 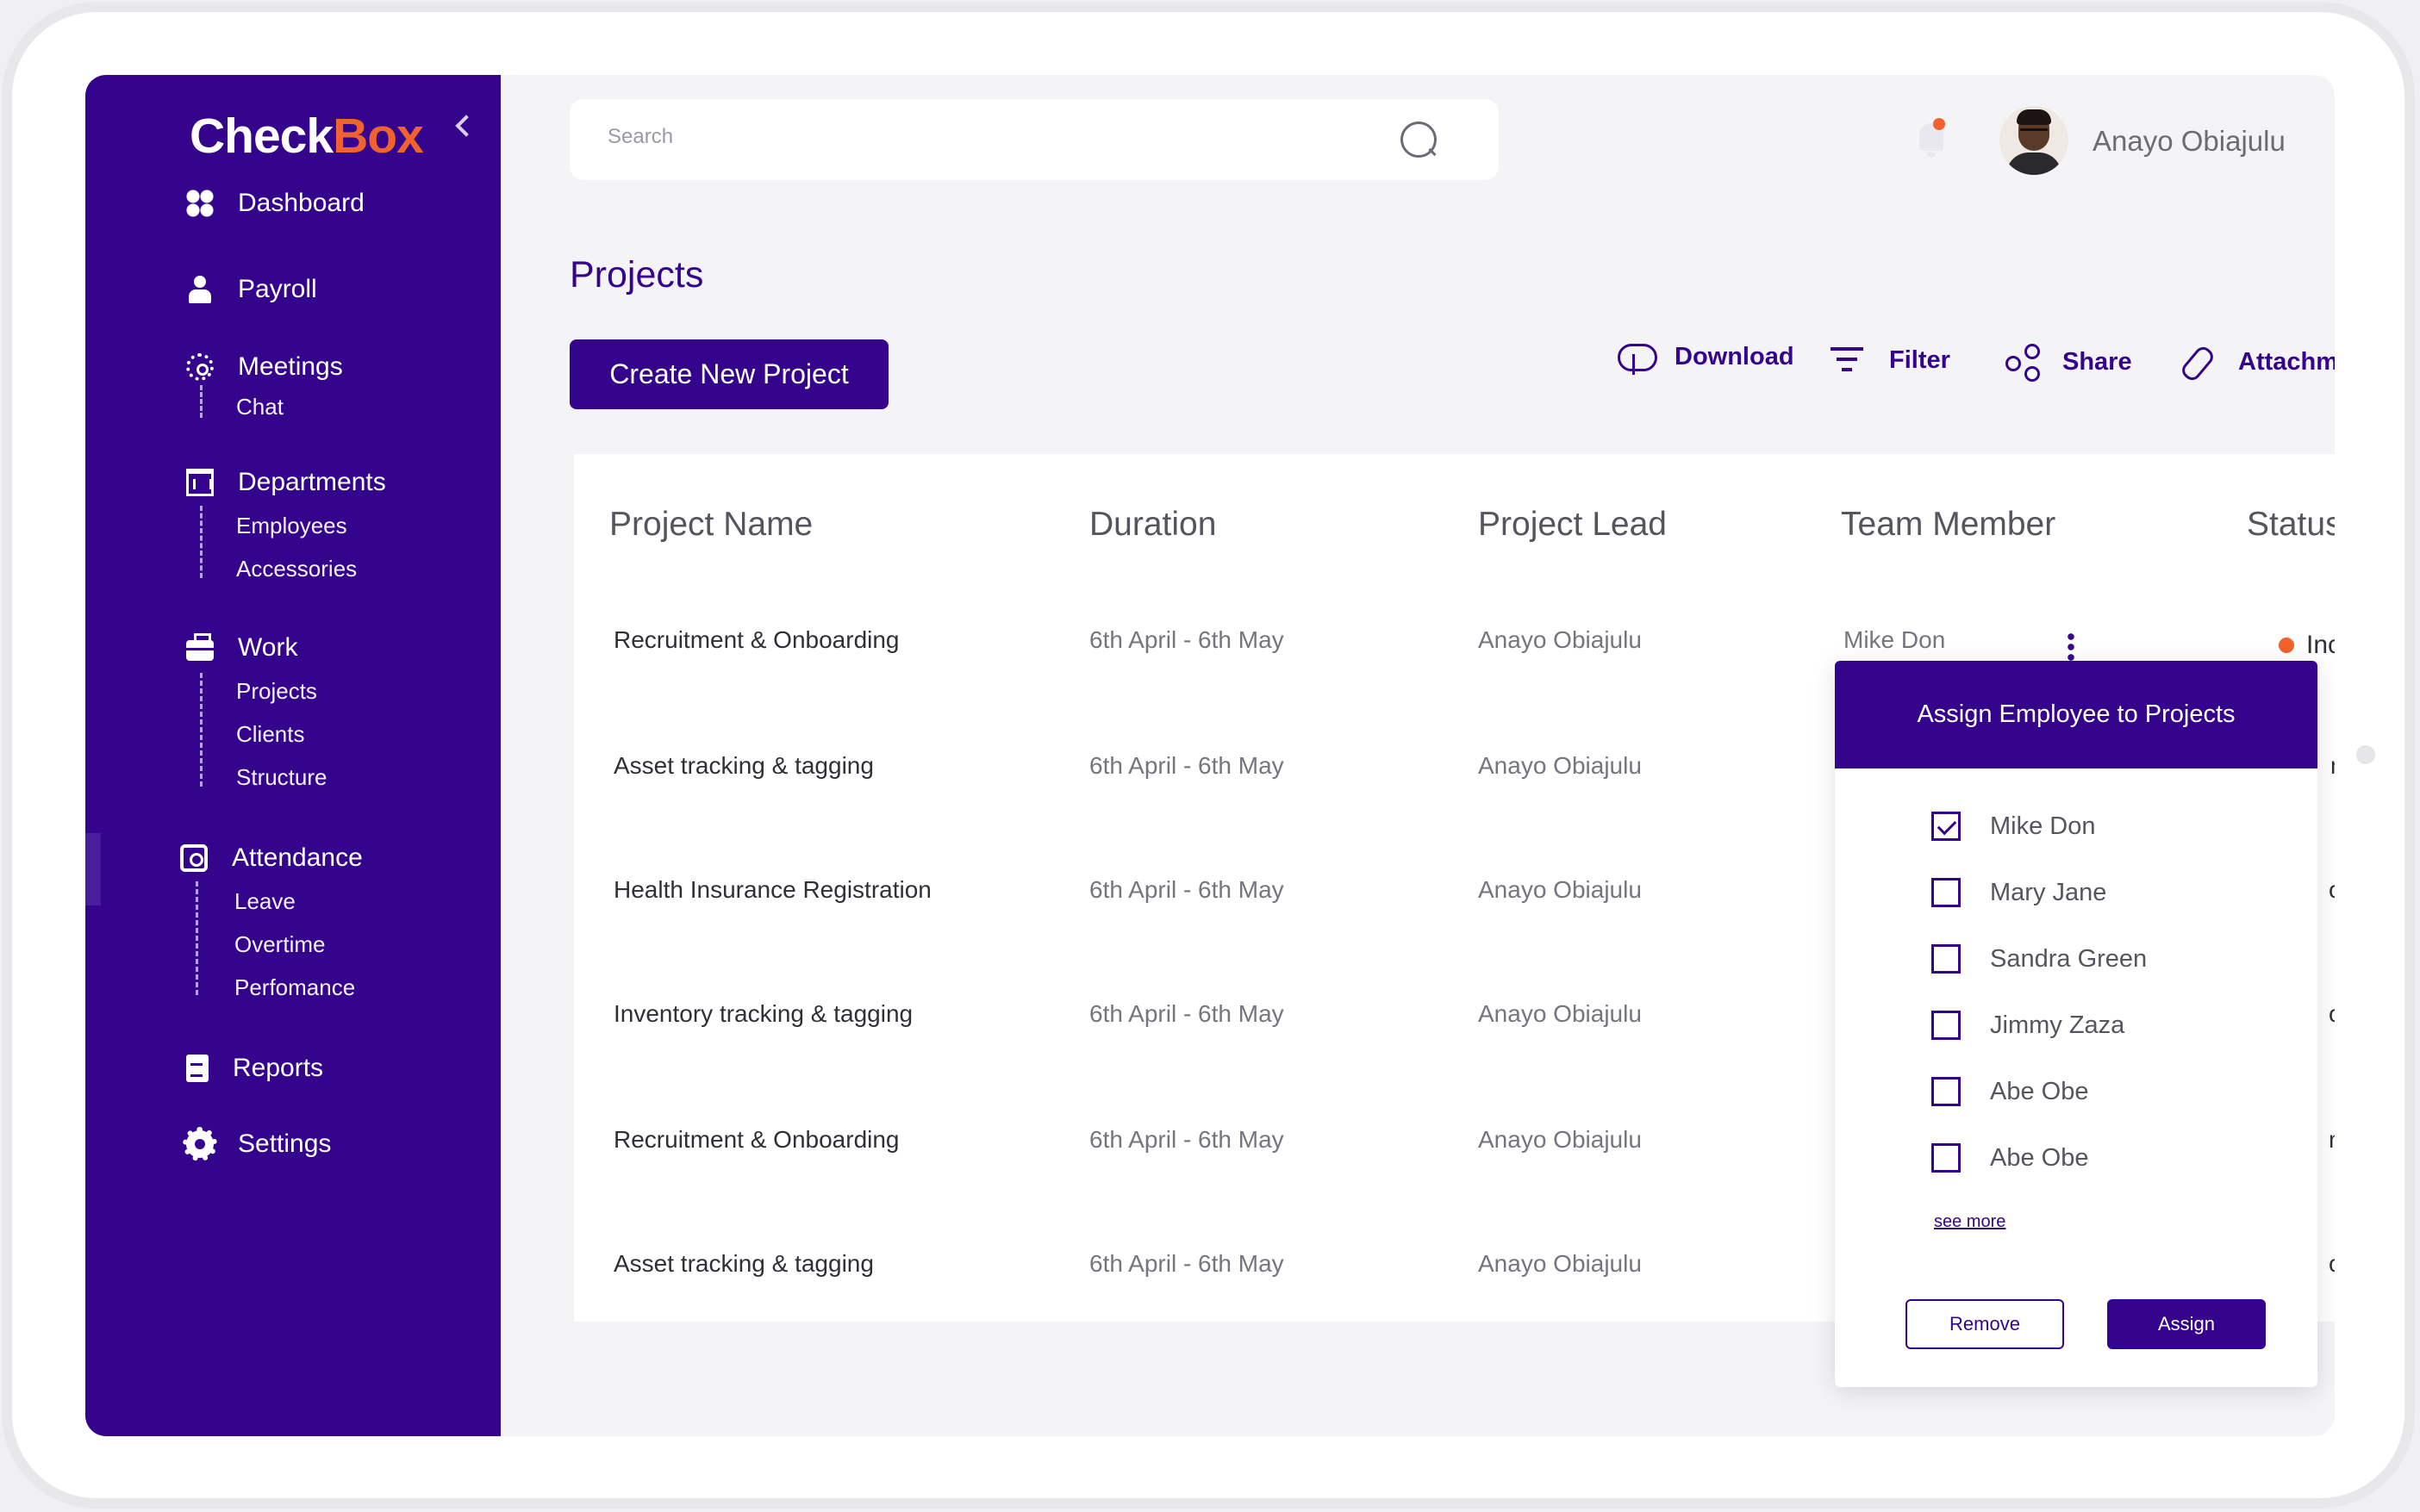 What do you see at coordinates (1984, 1324) in the screenshot?
I see `remove-button: Remove` at bounding box center [1984, 1324].